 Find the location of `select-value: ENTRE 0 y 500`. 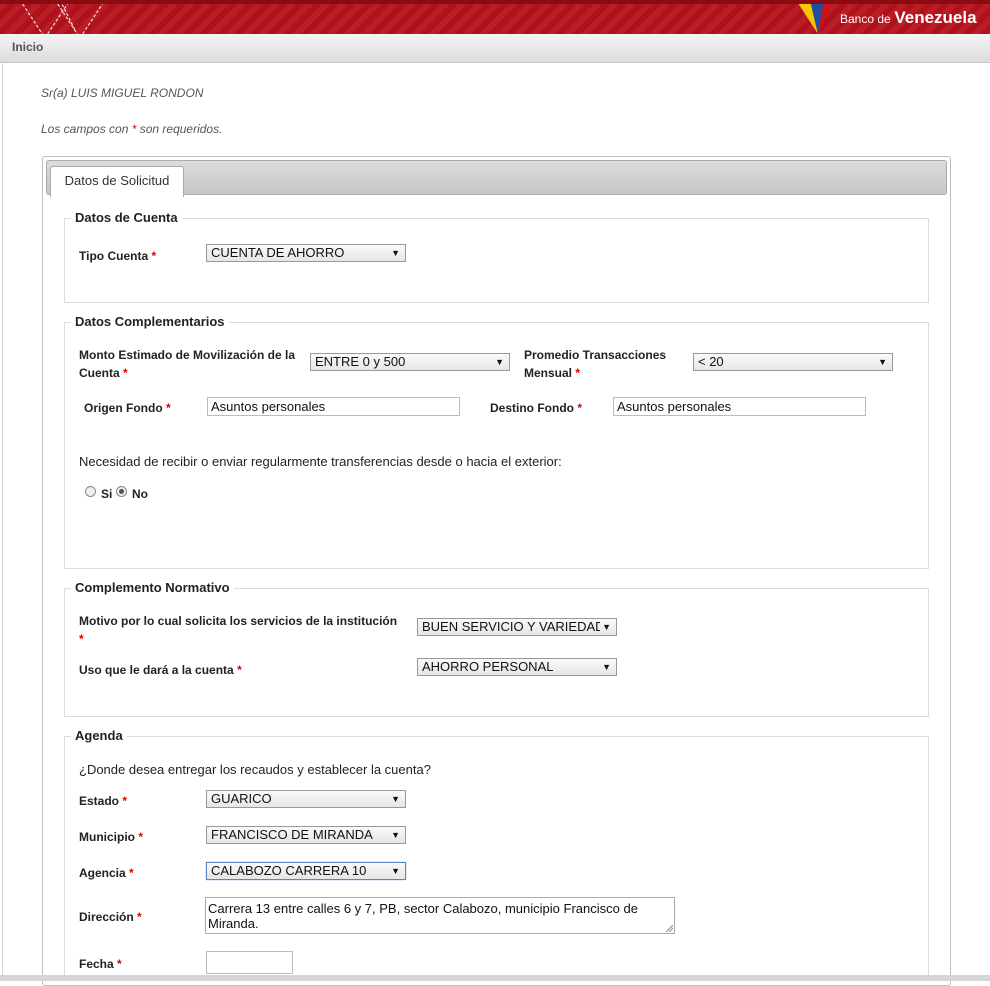

select-value: ENTRE 0 y 500 is located at coordinates (360, 361).